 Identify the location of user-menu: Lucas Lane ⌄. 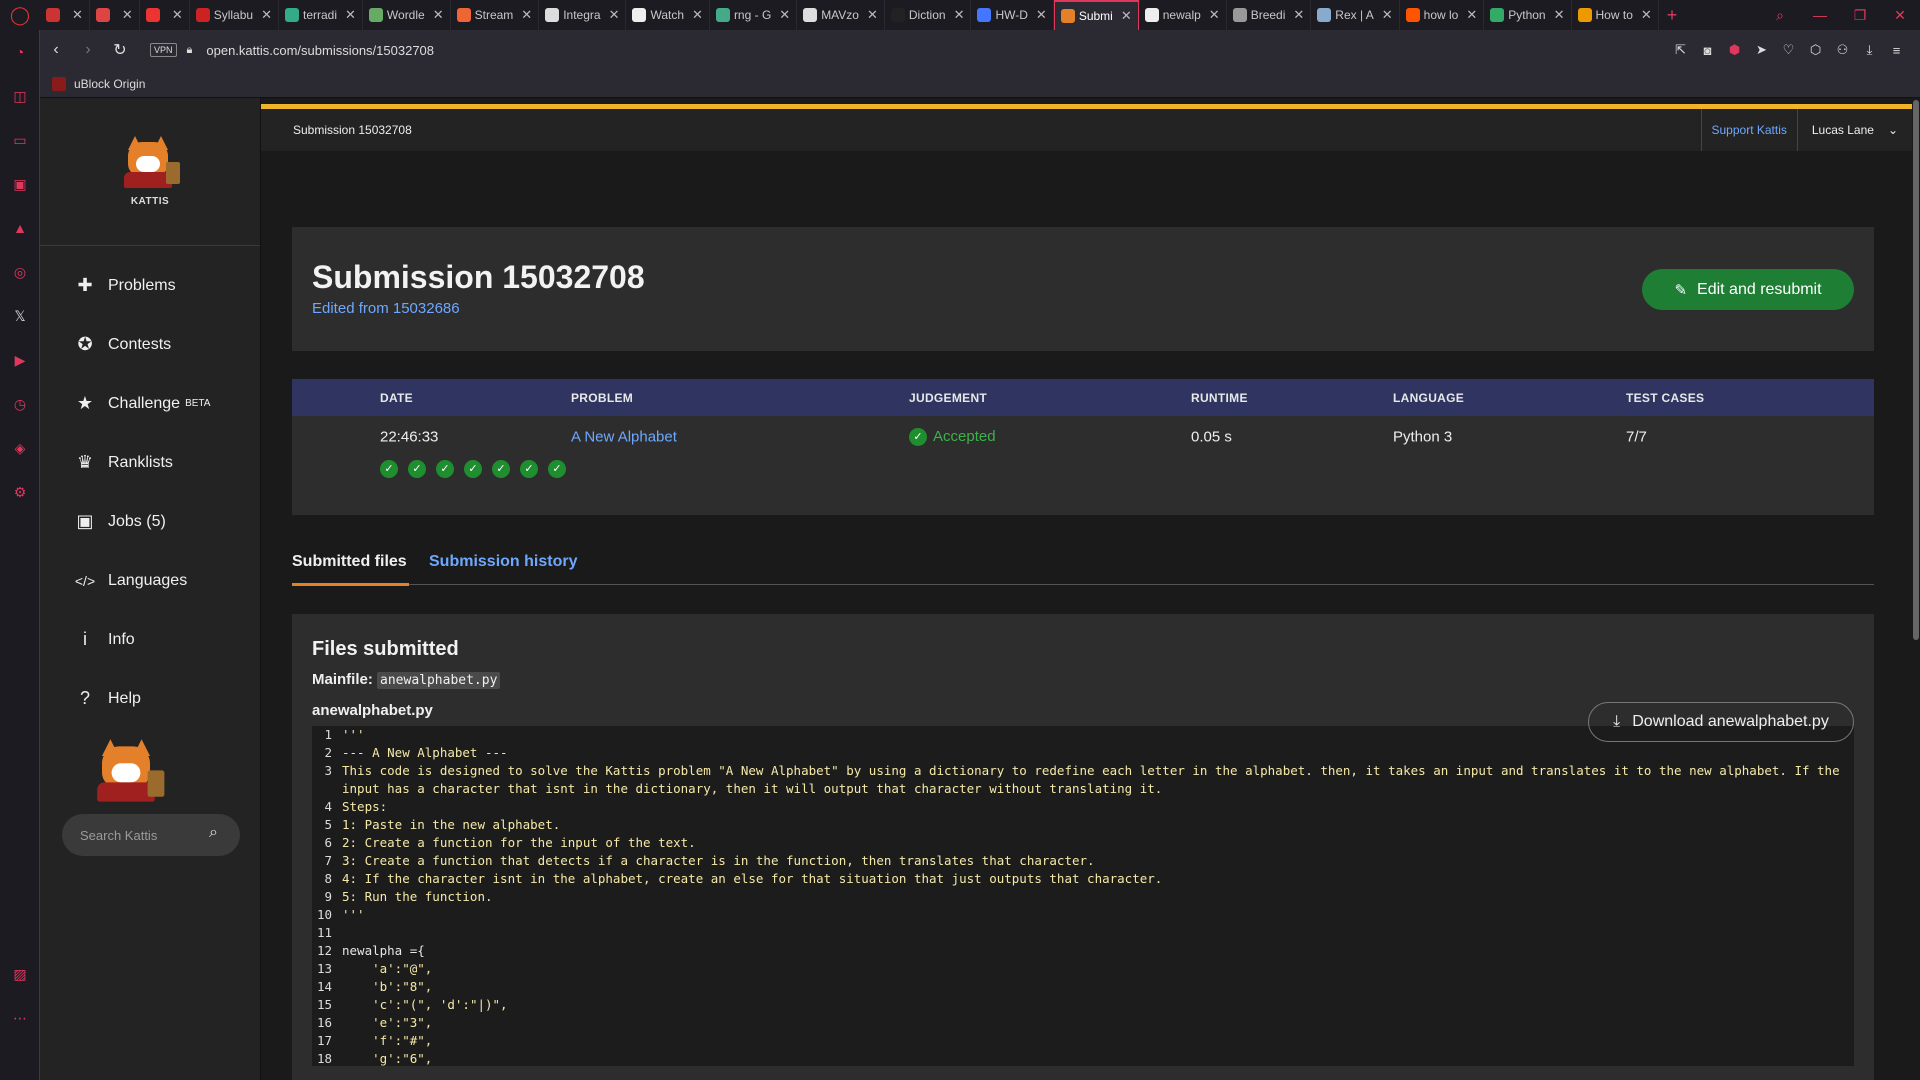
(1854, 130).